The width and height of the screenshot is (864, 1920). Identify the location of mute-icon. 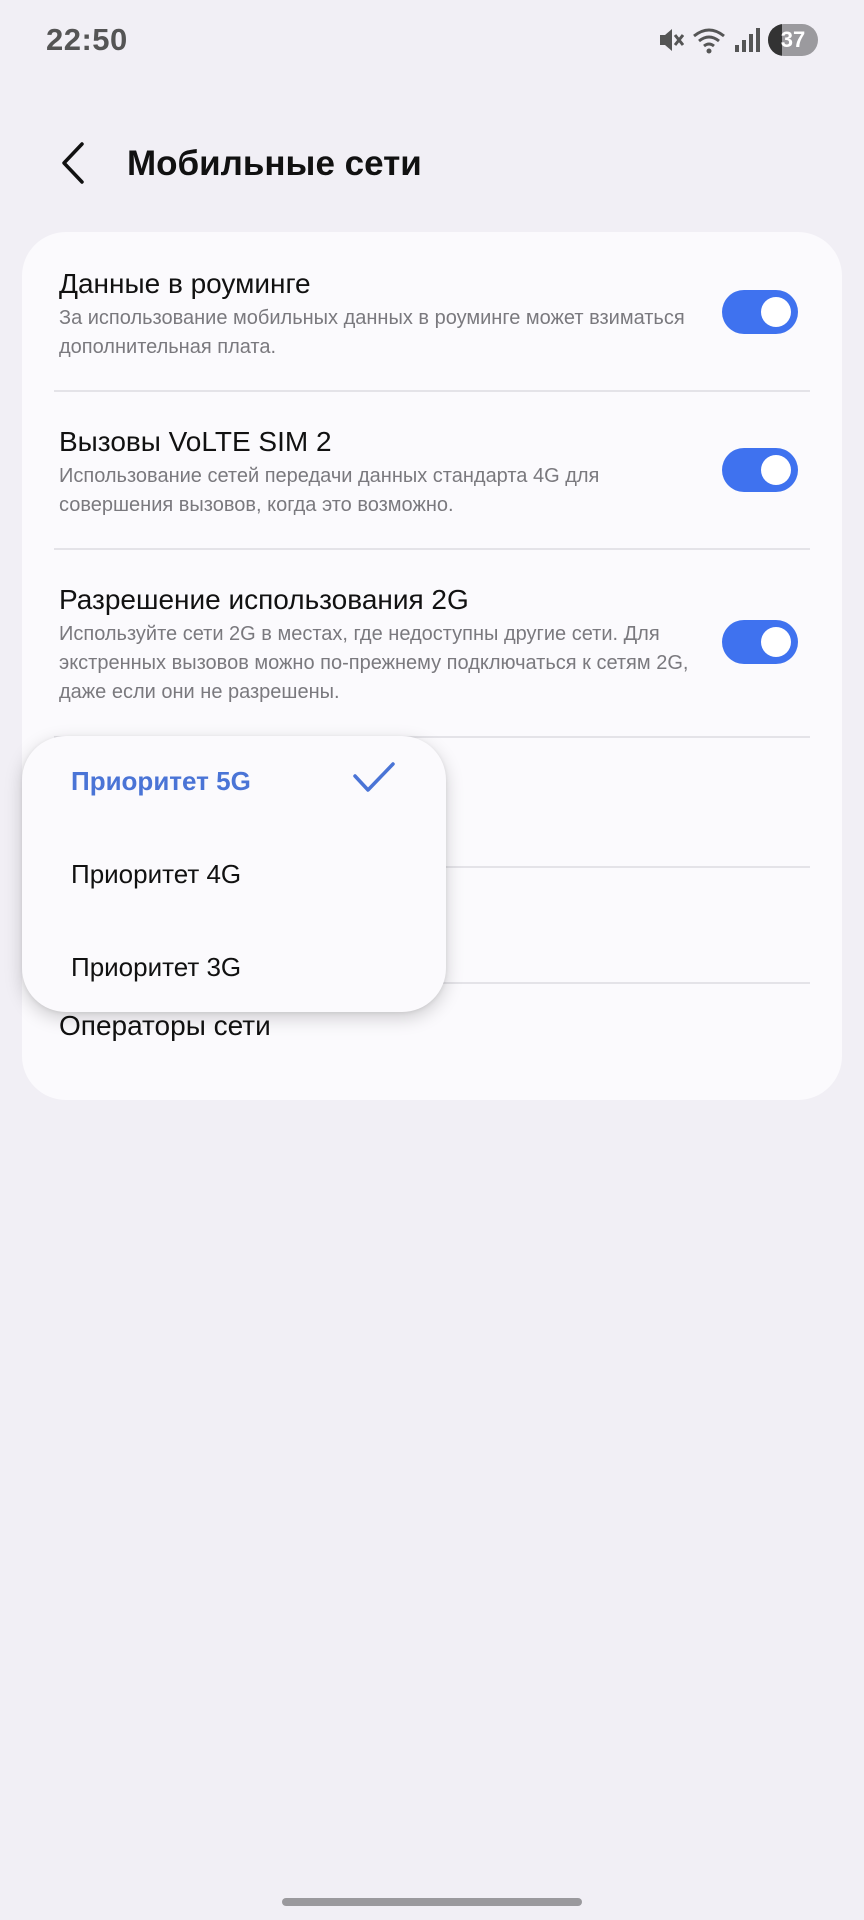
(671, 40).